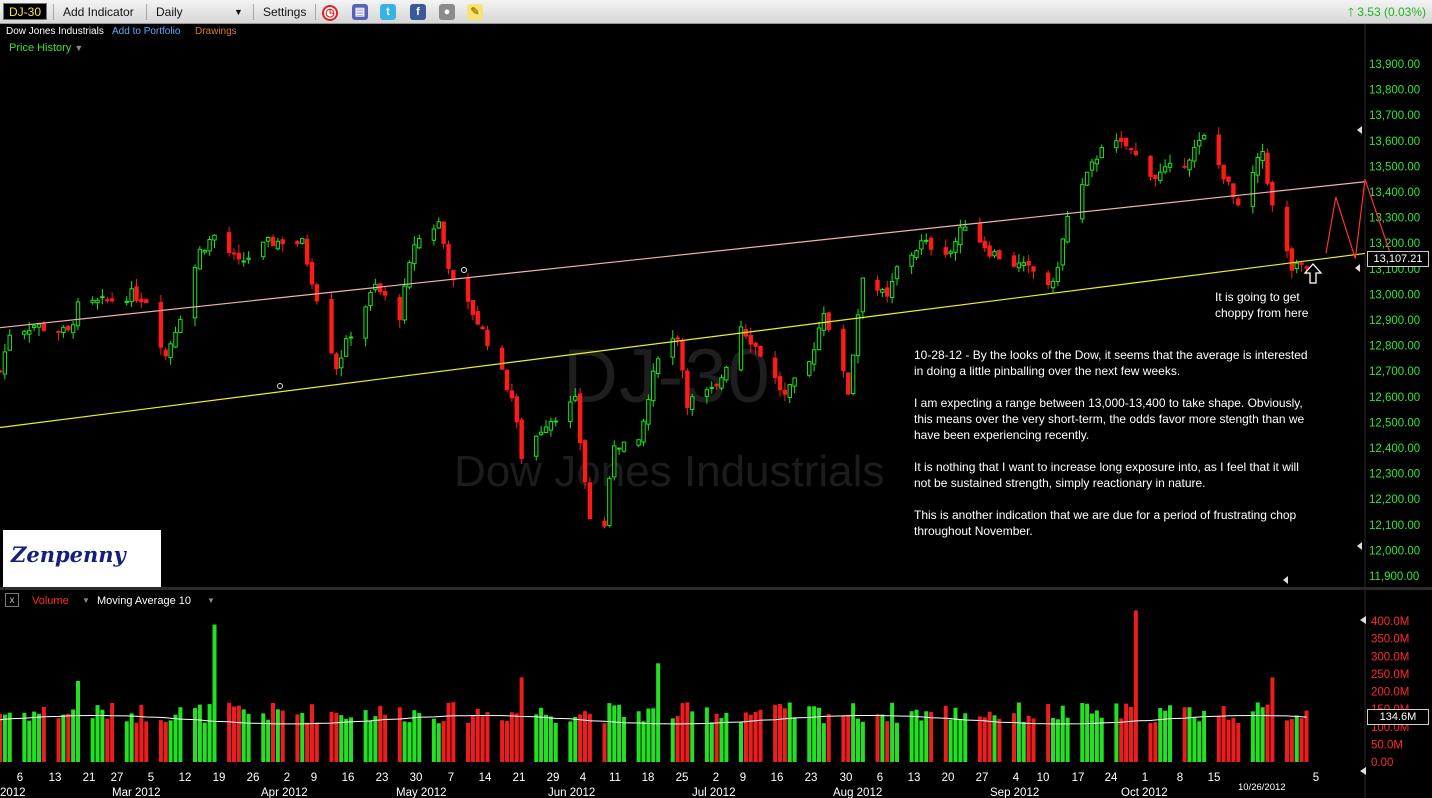  I want to click on x-tick-label: 17, so click(1078, 778).